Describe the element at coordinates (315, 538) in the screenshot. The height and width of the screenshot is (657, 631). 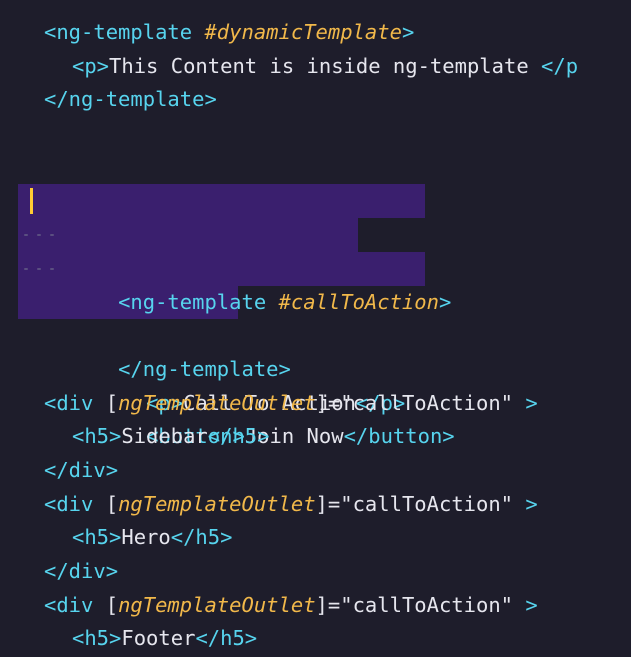
I see `code-line-16: <h5>Hero</h5>` at that location.